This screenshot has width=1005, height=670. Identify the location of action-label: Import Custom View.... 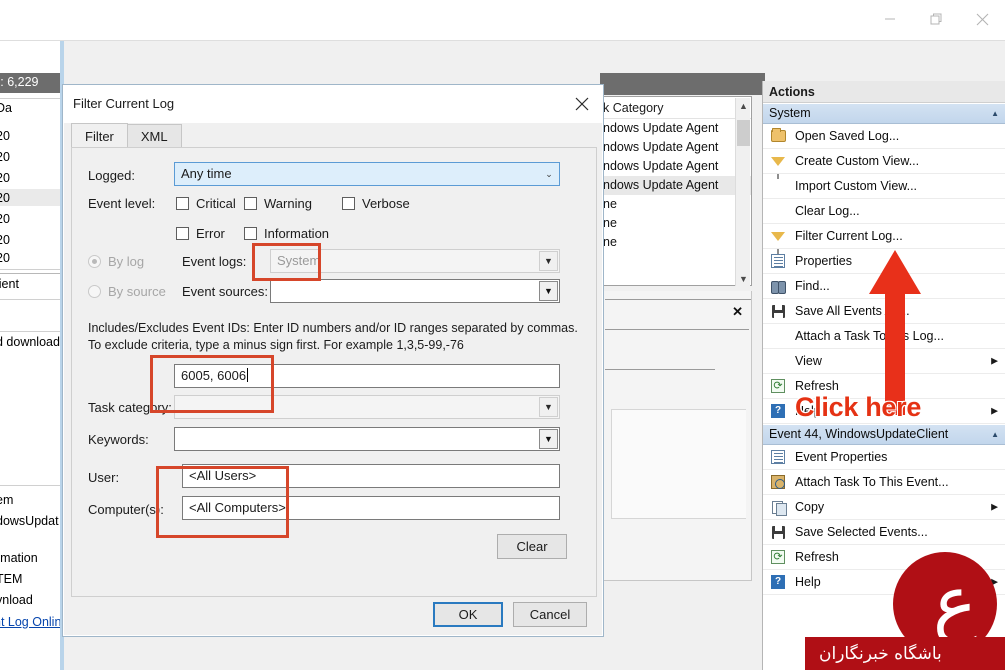
(856, 186).